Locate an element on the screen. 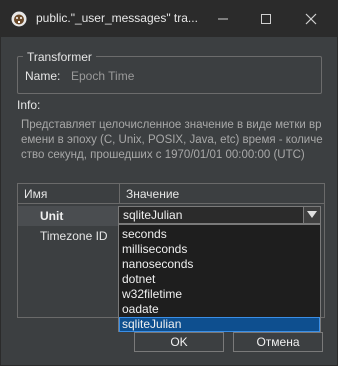 The image size is (338, 366). column-header-name: Имя is located at coordinates (69, 194).